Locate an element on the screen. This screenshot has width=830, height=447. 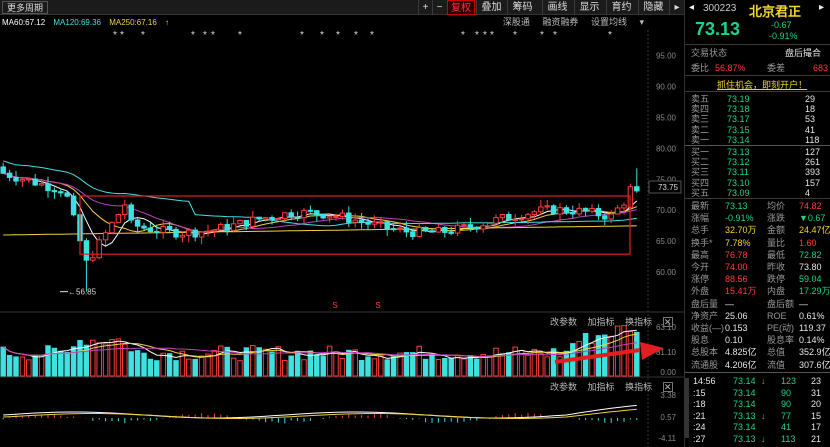
macd-axis-label: -4.11 is located at coordinates (667, 438).